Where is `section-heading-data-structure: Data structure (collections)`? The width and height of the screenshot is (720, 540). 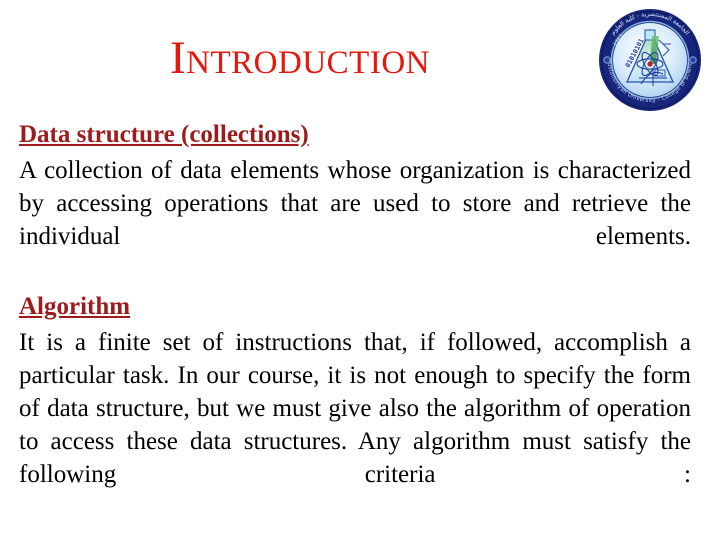 section-heading-data-structure: Data structure (collections) is located at coordinates (355, 134).